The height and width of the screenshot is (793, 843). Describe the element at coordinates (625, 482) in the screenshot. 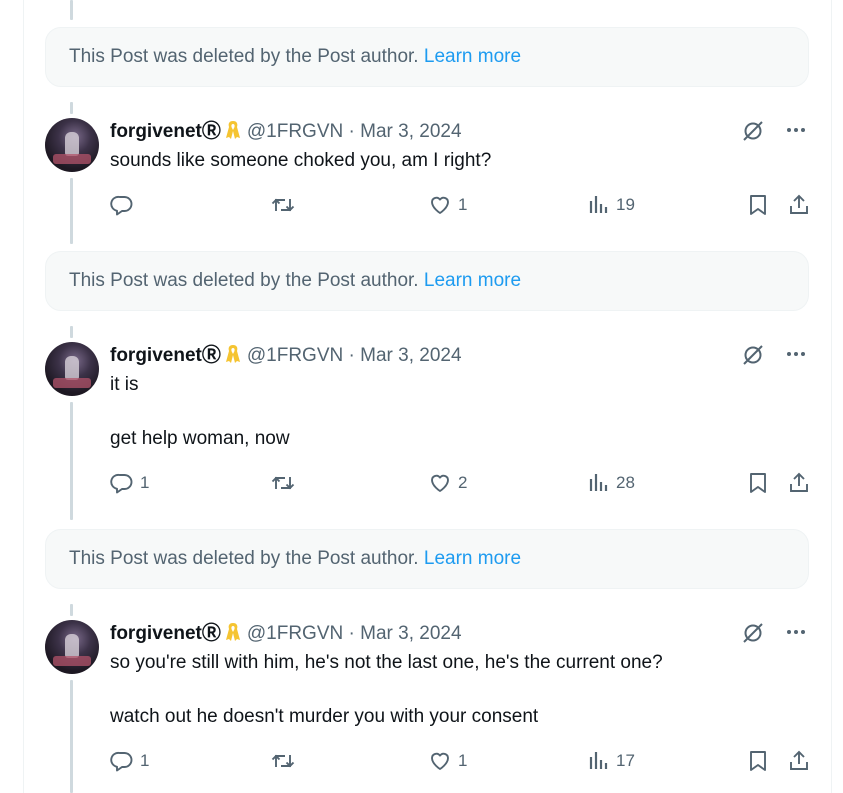

I see `views-count: 28` at that location.